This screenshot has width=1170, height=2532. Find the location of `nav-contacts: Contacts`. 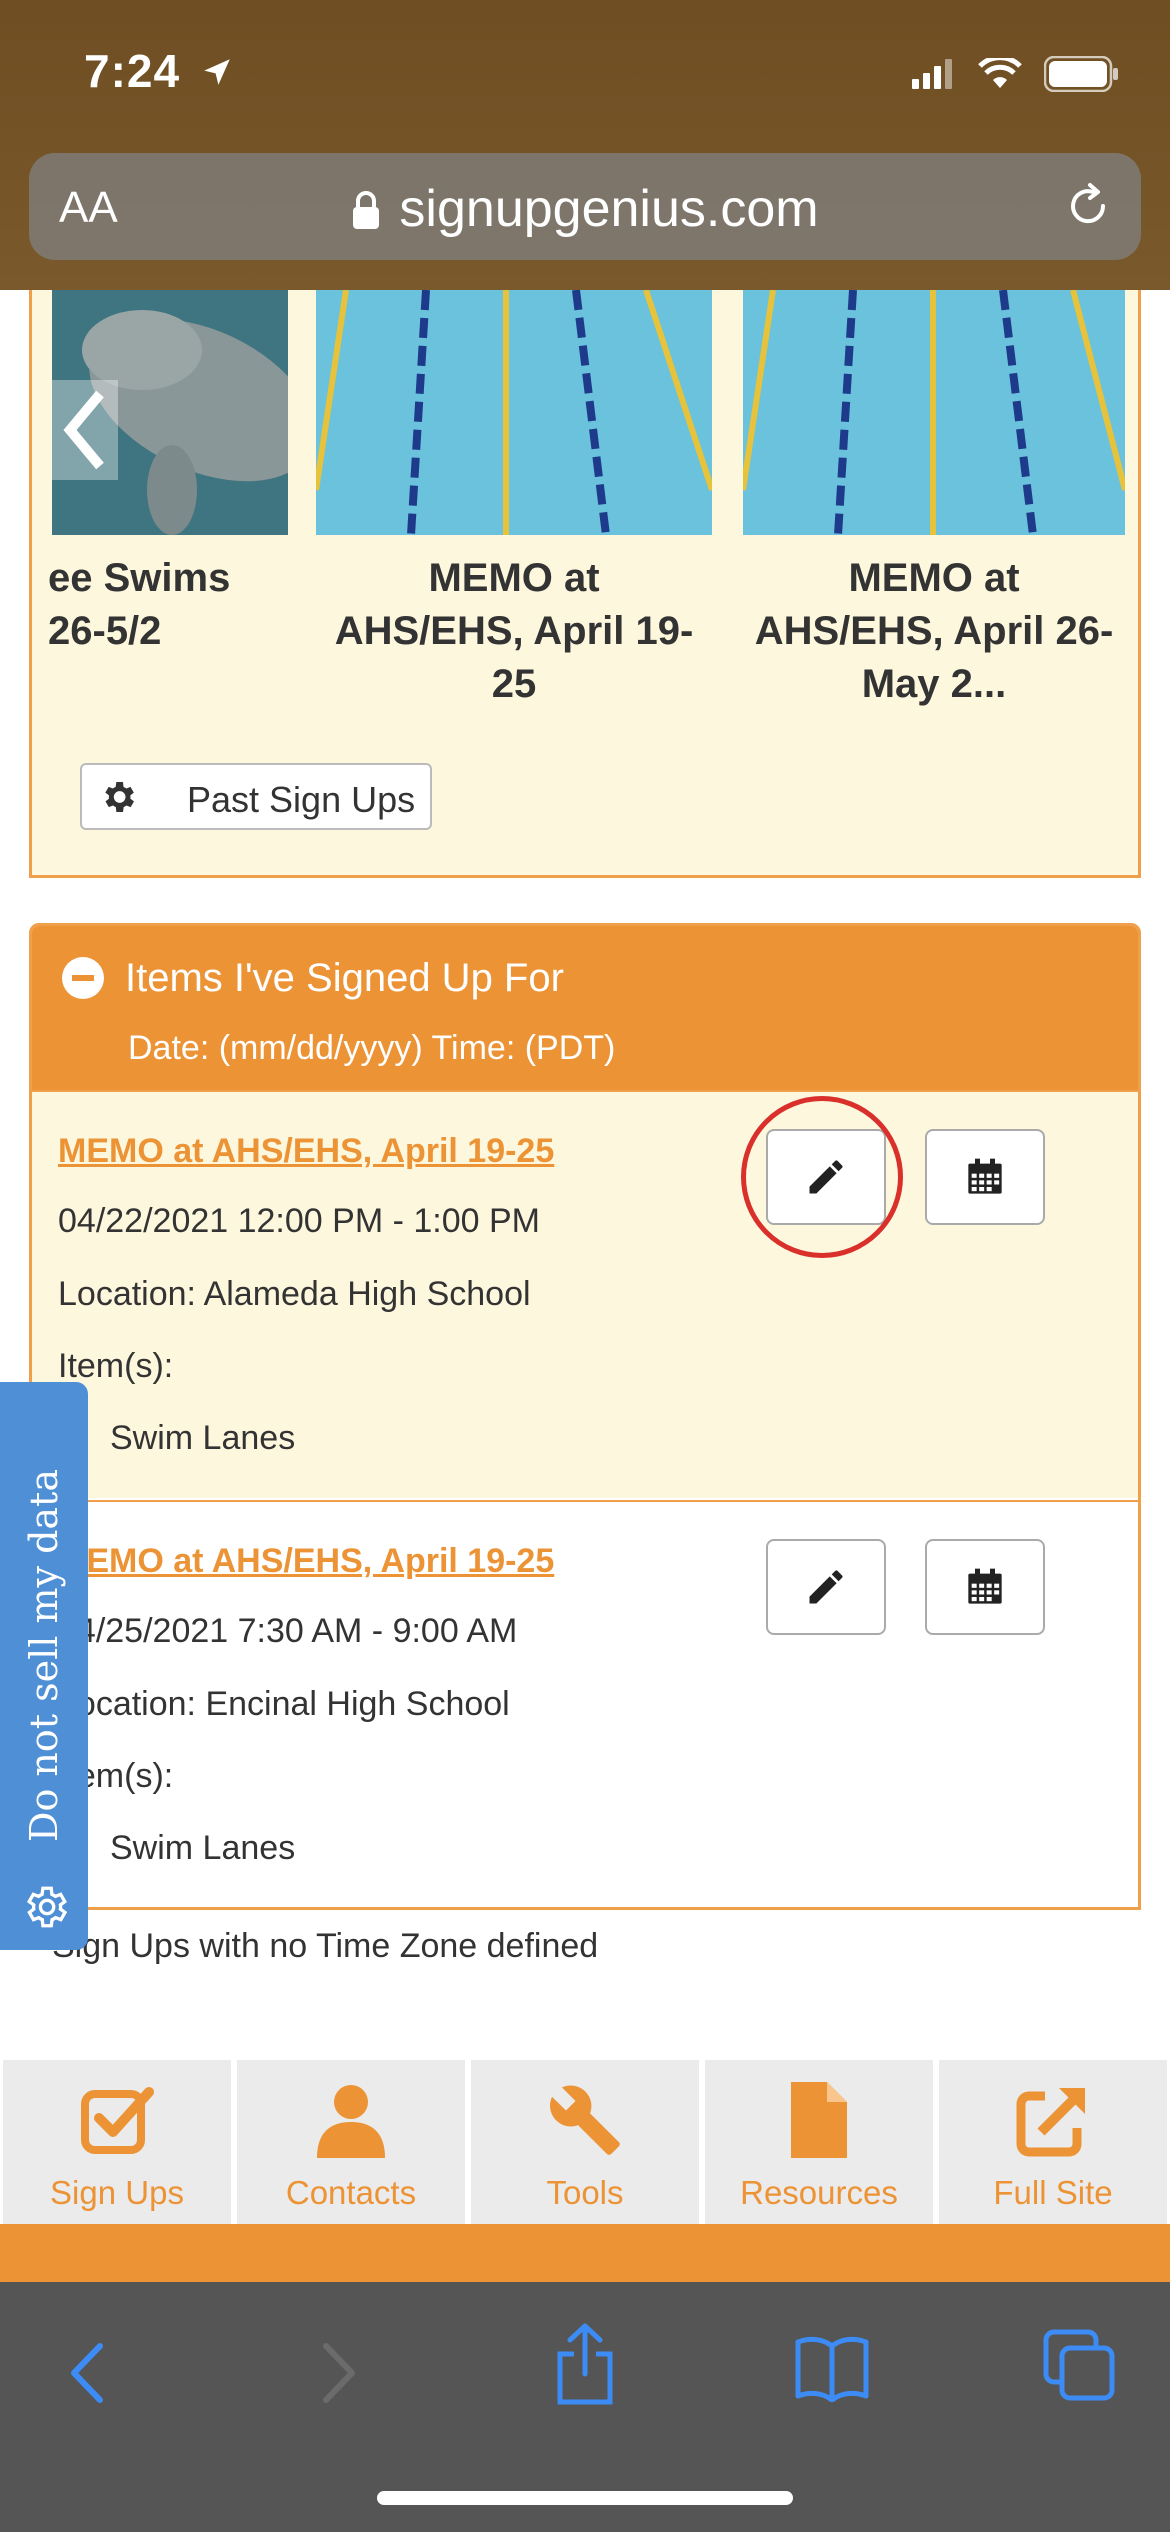

nav-contacts: Contacts is located at coordinates (351, 2142).